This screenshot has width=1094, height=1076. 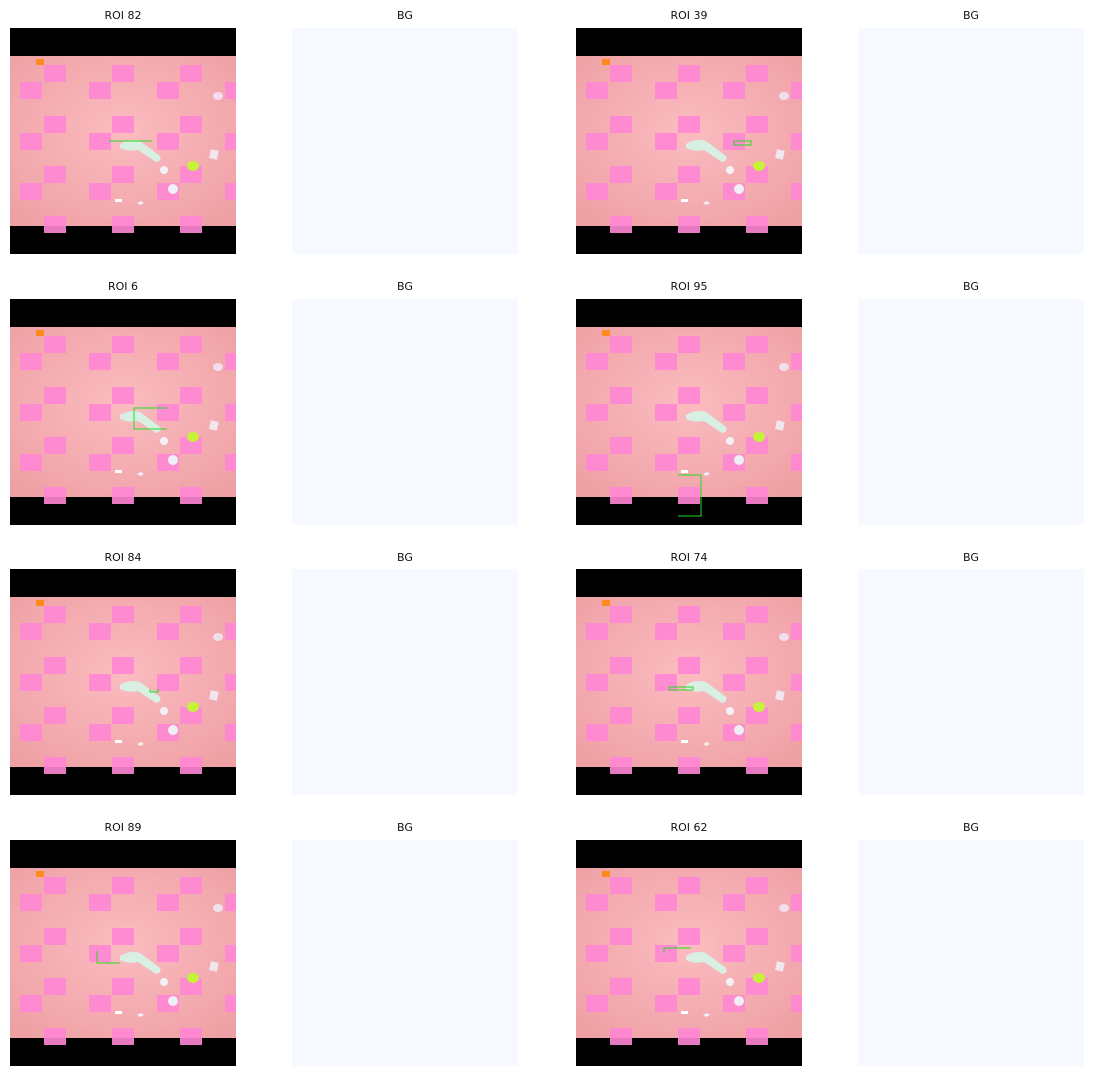 What do you see at coordinates (123, 557) in the screenshot?
I see `roi-title: ROI 84` at bounding box center [123, 557].